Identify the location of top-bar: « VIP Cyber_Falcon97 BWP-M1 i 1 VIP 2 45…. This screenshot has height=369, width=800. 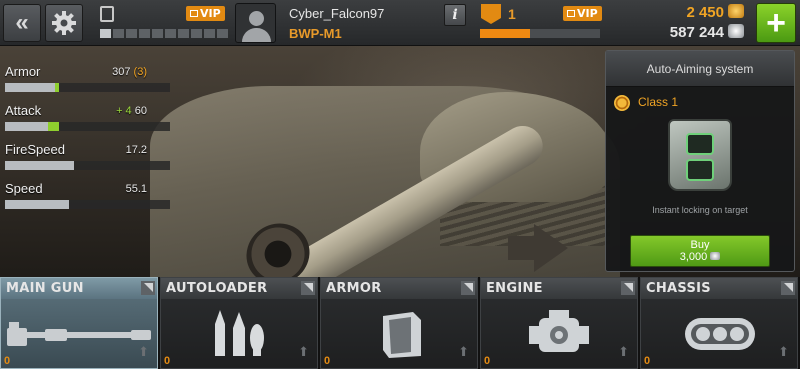
(400, 23).